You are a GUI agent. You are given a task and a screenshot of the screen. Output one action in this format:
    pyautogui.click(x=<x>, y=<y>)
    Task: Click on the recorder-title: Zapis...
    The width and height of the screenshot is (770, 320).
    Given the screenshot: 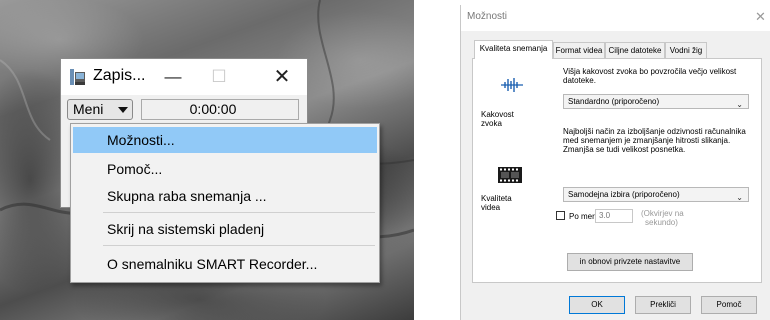 What is the action you would take?
    pyautogui.click(x=119, y=75)
    